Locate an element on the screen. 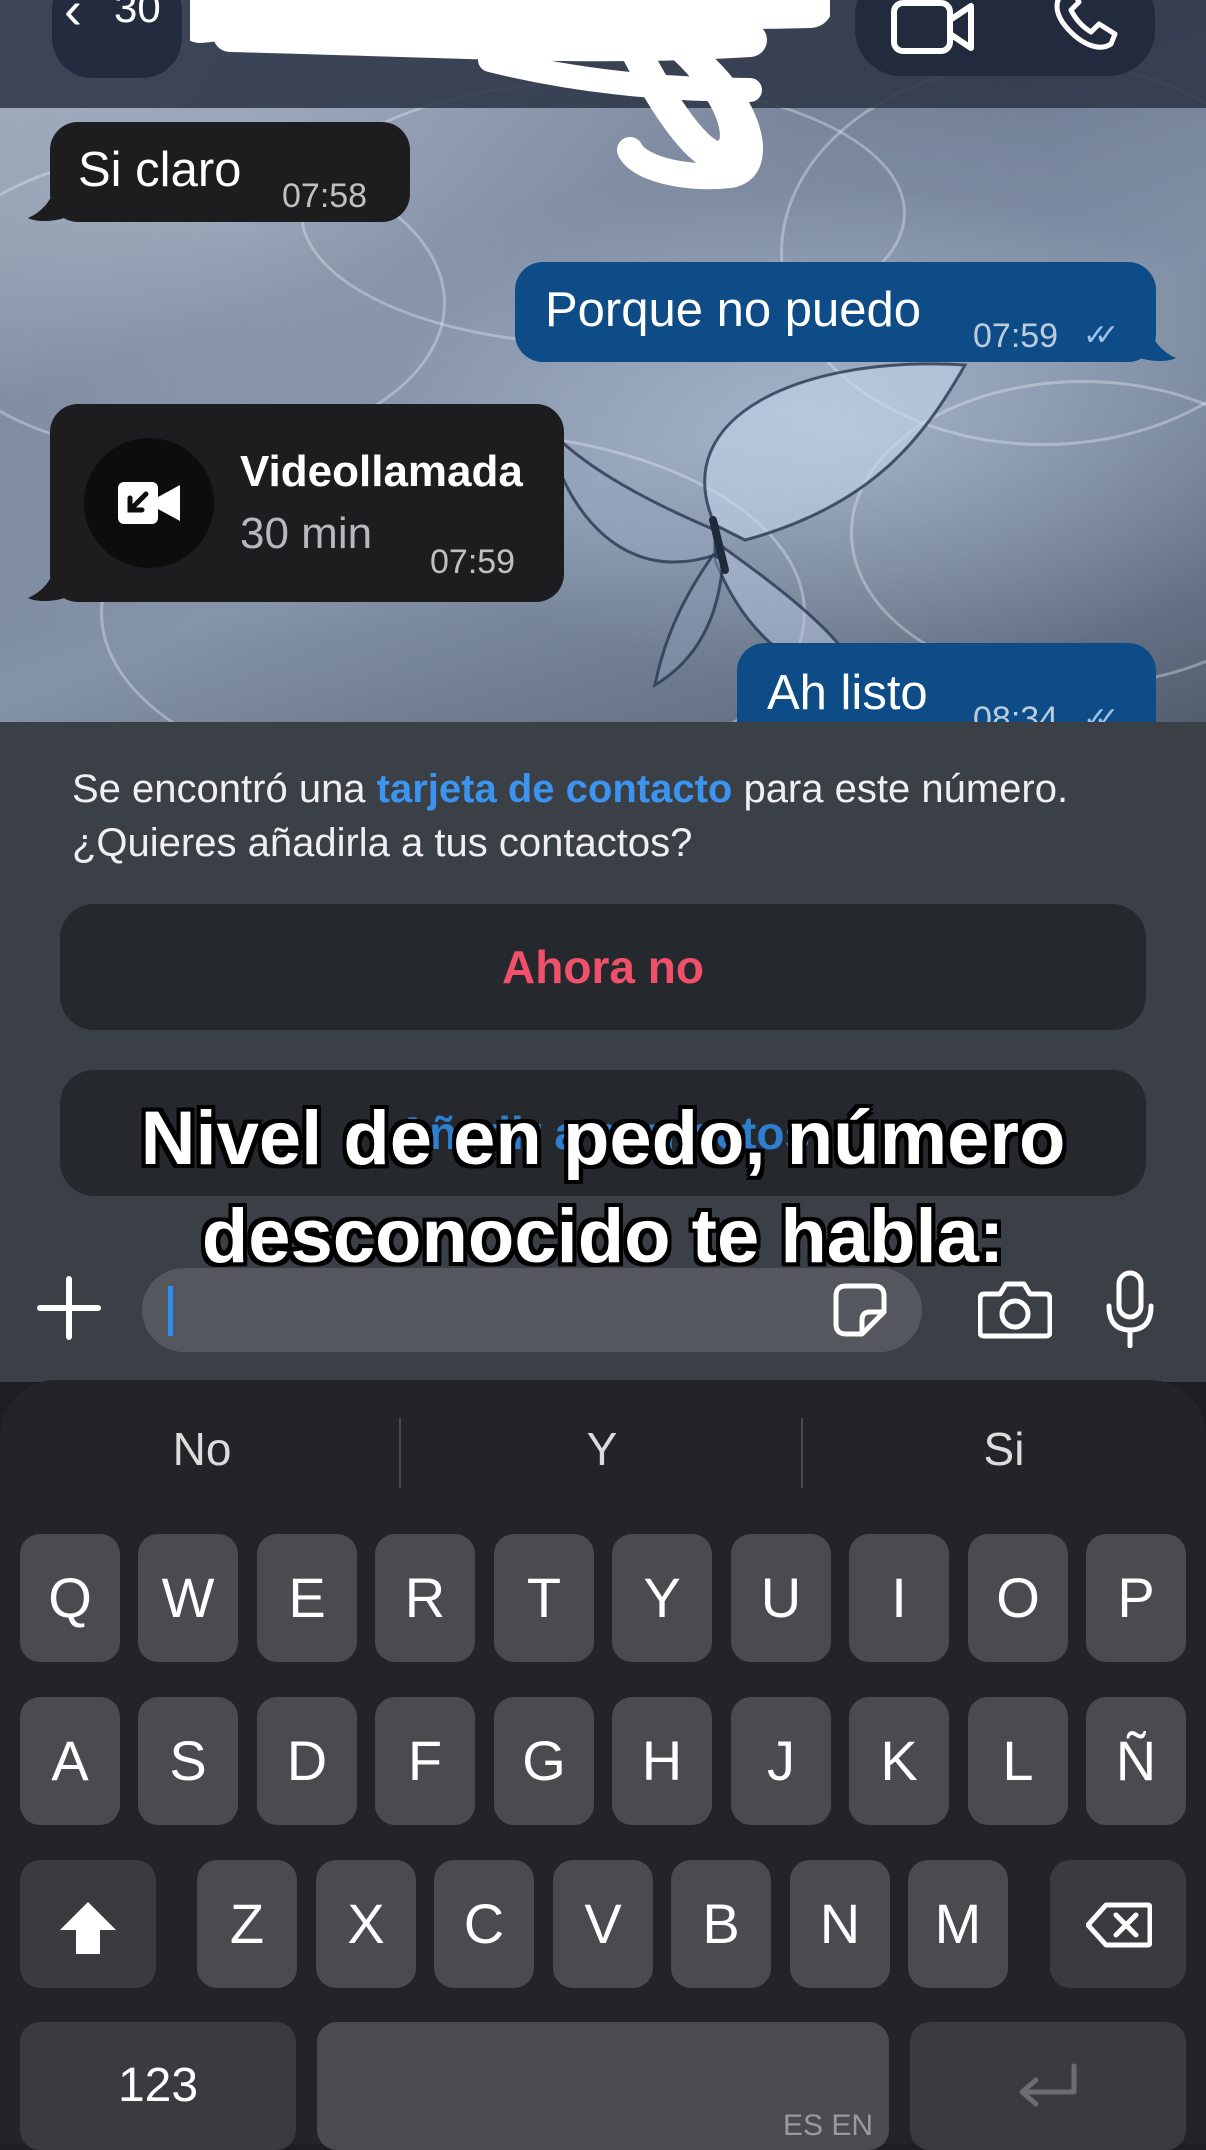 This screenshot has height=2150, width=1206. key-m: M is located at coordinates (958, 1924).